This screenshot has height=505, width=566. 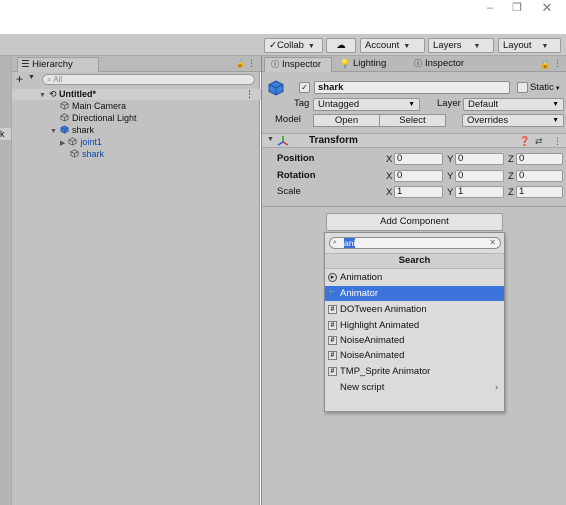 What do you see at coordinates (93, 106) in the screenshot?
I see `hierarchy-item: Main Camera` at bounding box center [93, 106].